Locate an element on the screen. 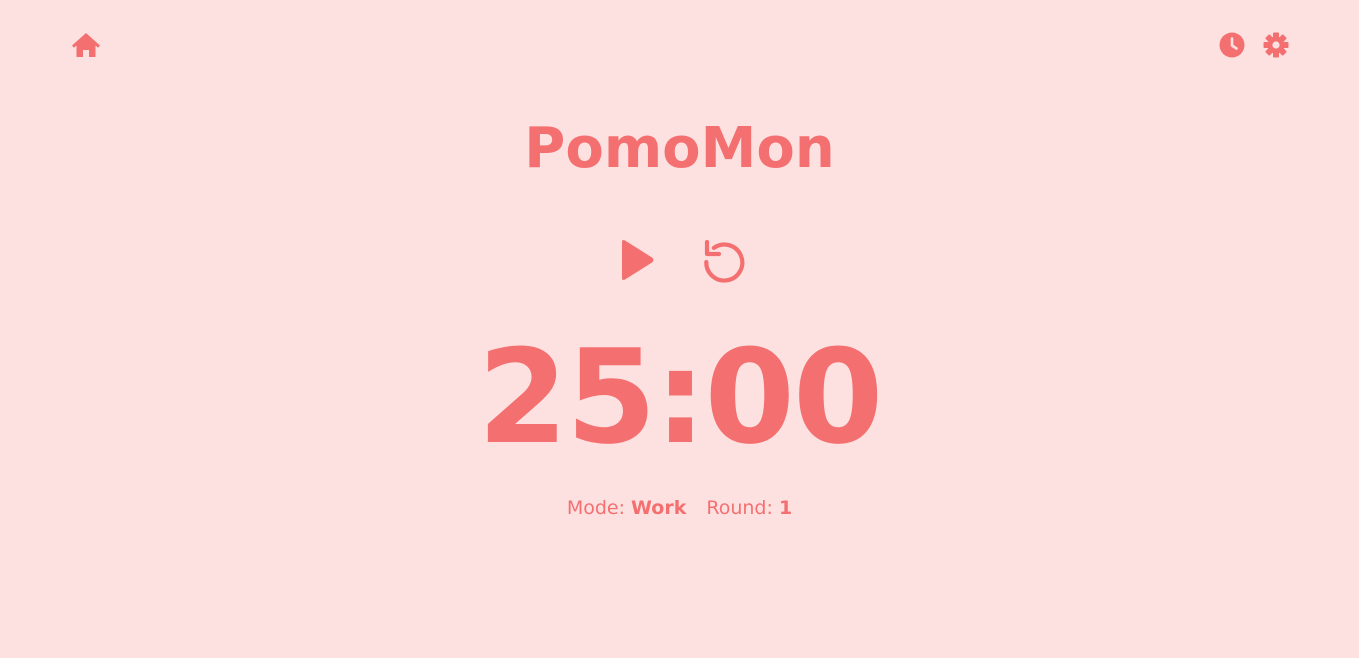  round-status: Round: 1 is located at coordinates (749, 508).